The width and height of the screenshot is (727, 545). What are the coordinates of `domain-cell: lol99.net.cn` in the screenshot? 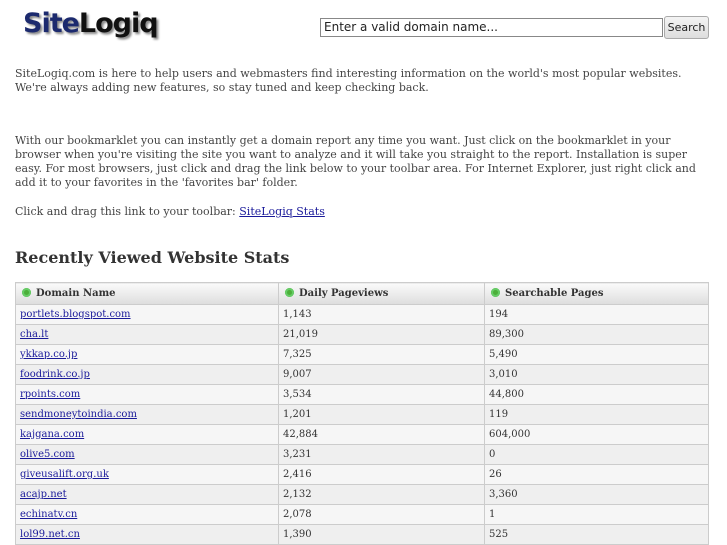 It's located at (147, 534).